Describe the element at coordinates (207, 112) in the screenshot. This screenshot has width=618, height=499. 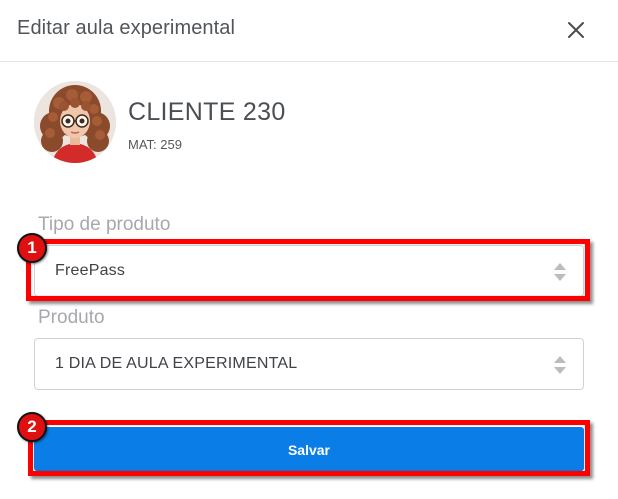
I see `client-name: CLIENTE 230` at that location.